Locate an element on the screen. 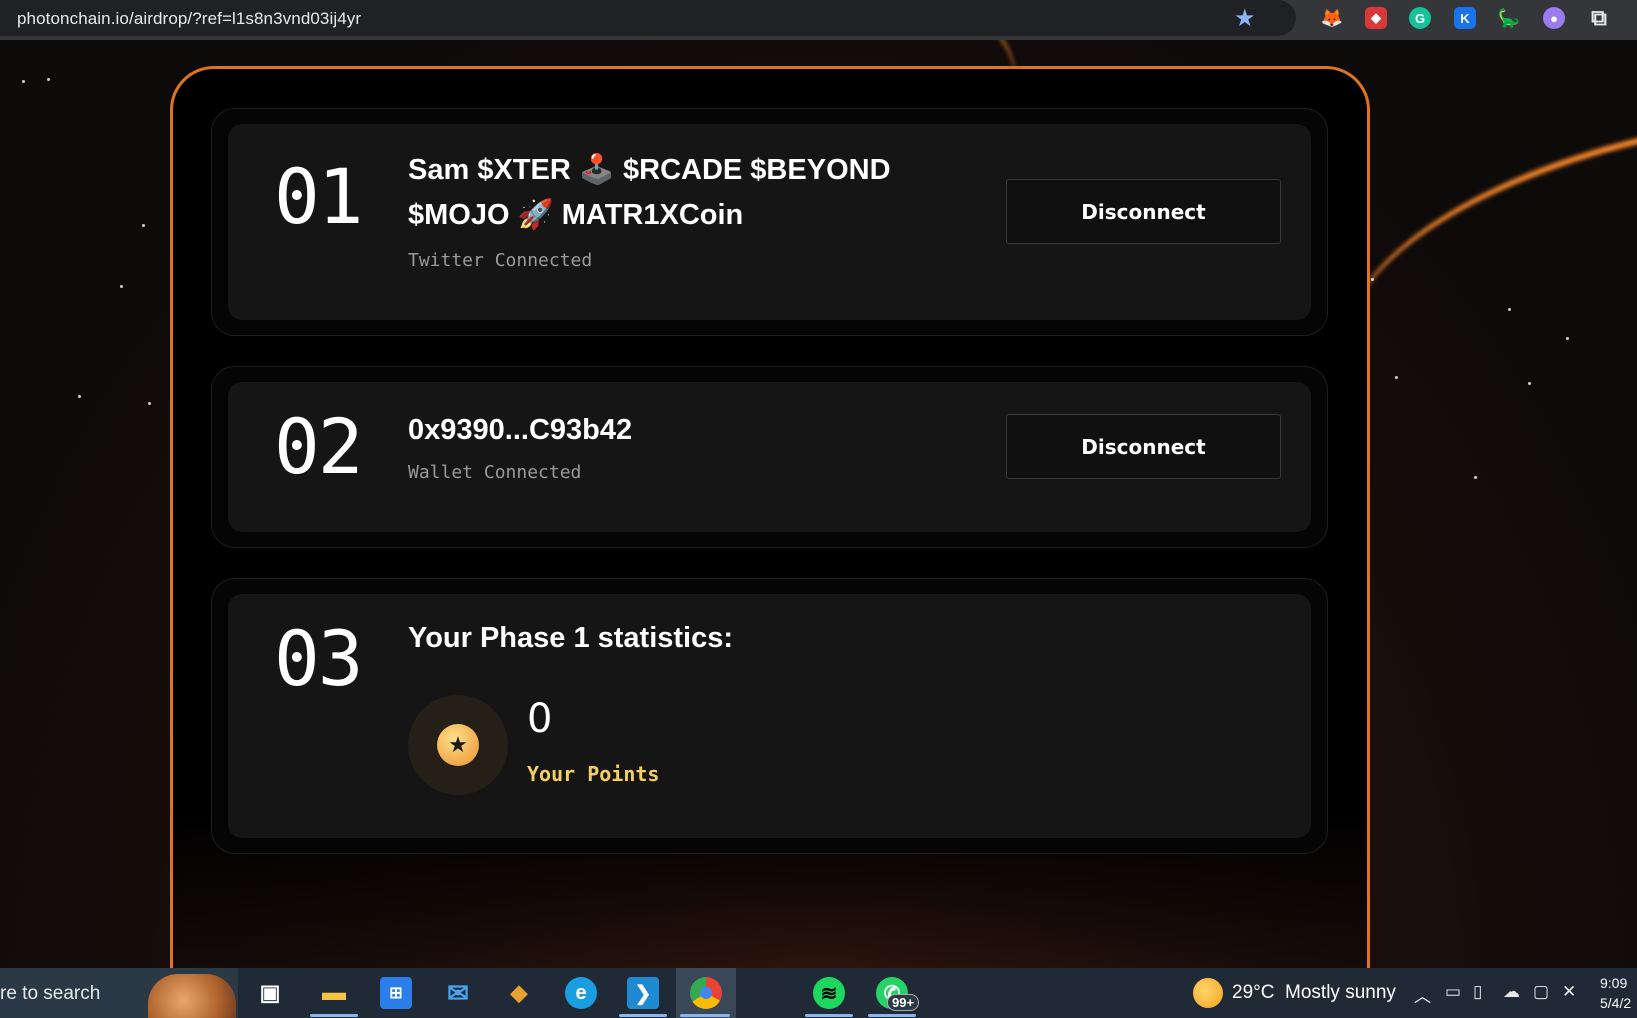  wallet-status: Wallet Connected is located at coordinates (495, 472).